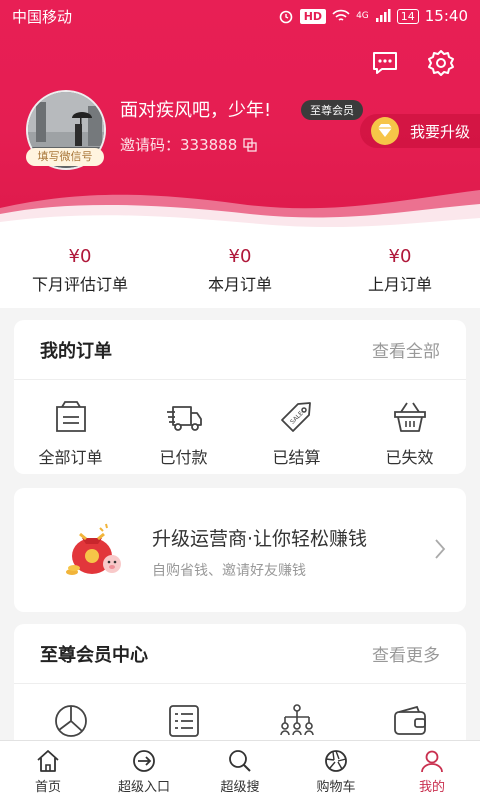 The width and height of the screenshot is (480, 800). What do you see at coordinates (70, 457) in the screenshot?
I see `order-label: 全部订单` at bounding box center [70, 457].